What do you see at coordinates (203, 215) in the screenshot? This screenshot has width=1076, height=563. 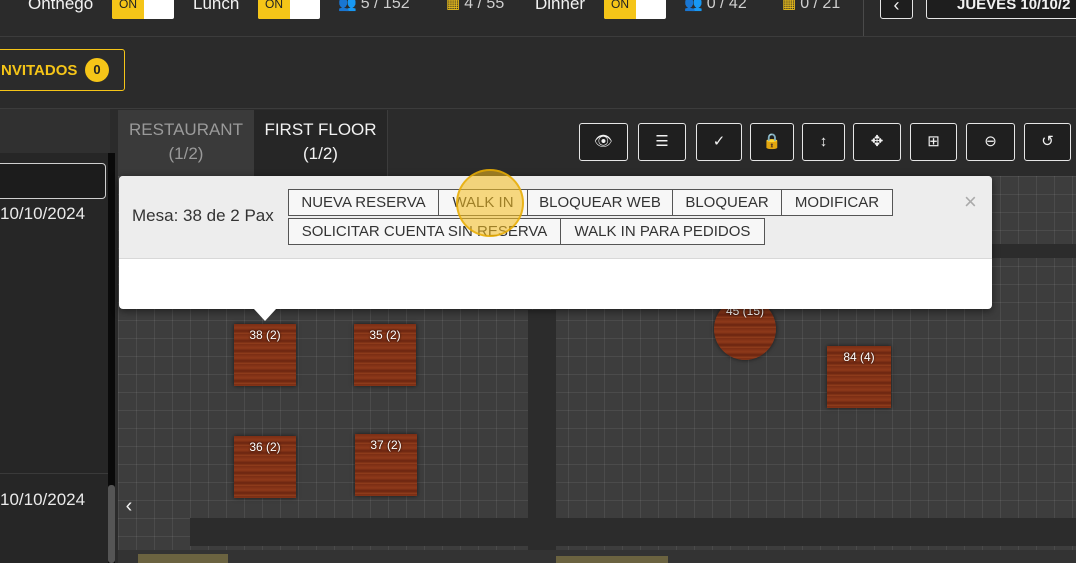 I see `popup-table-info: Mesa: 38 de 2 Pax` at bounding box center [203, 215].